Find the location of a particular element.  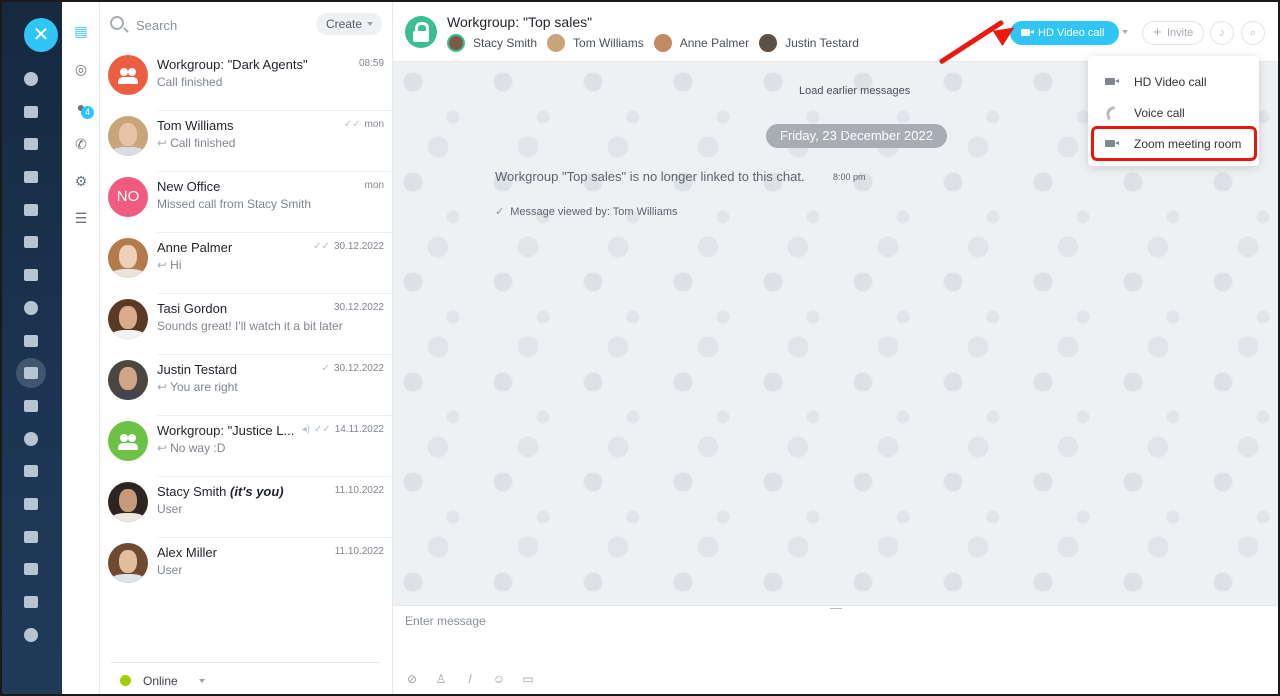

rail-icons is located at coordinates (33, 358).